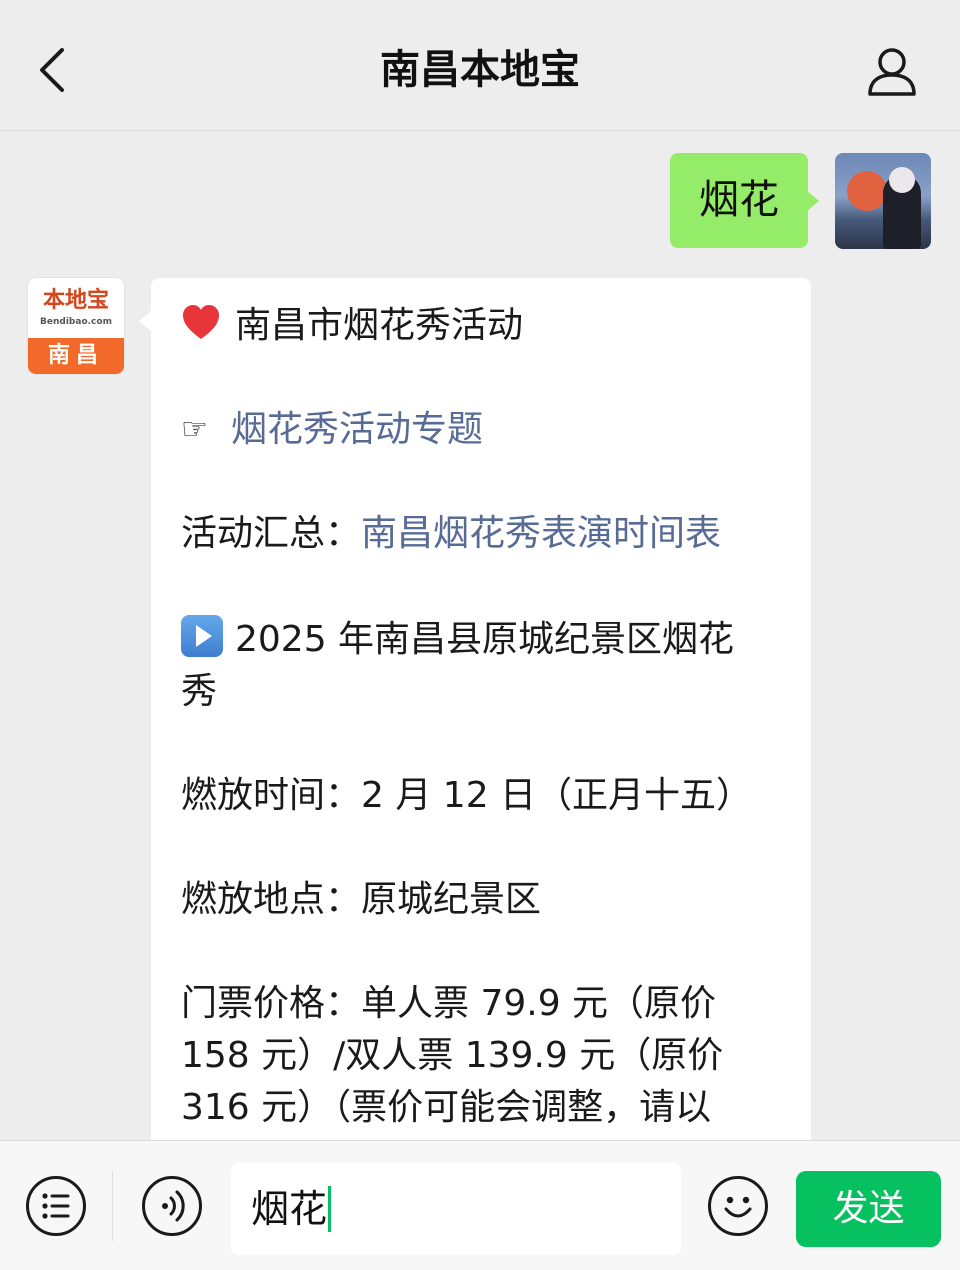  I want to click on summary-row: 活动汇总：南昌烟花秀表演时间表, so click(486, 534).